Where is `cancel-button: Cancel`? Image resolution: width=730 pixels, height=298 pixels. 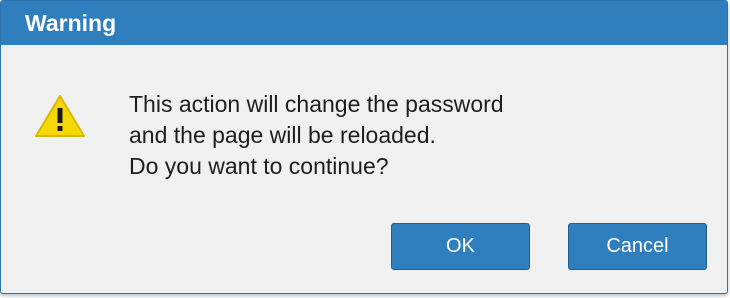
cancel-button: Cancel is located at coordinates (637, 246).